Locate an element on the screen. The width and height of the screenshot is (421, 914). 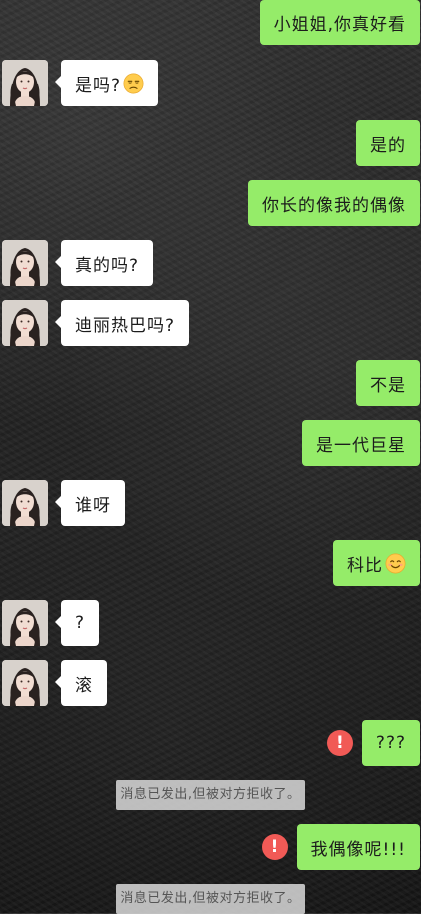
outgoing-message-bubble: 不是 is located at coordinates (388, 383).